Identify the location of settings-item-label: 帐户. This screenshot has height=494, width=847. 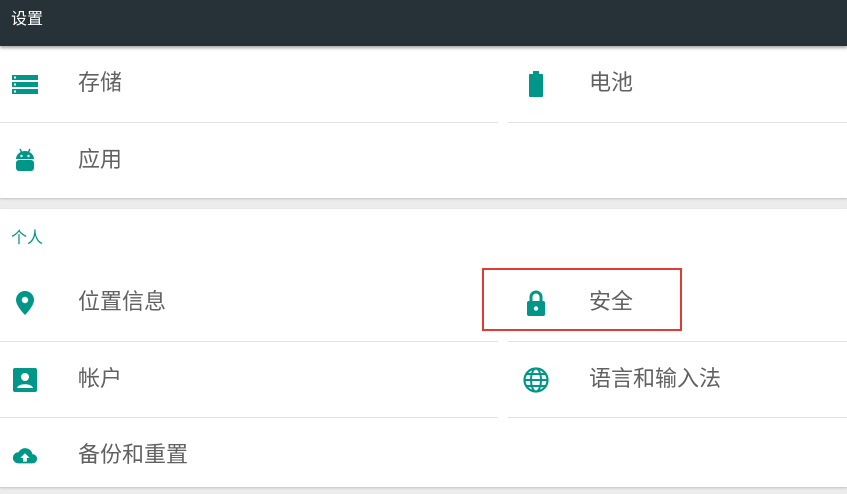
(100, 379).